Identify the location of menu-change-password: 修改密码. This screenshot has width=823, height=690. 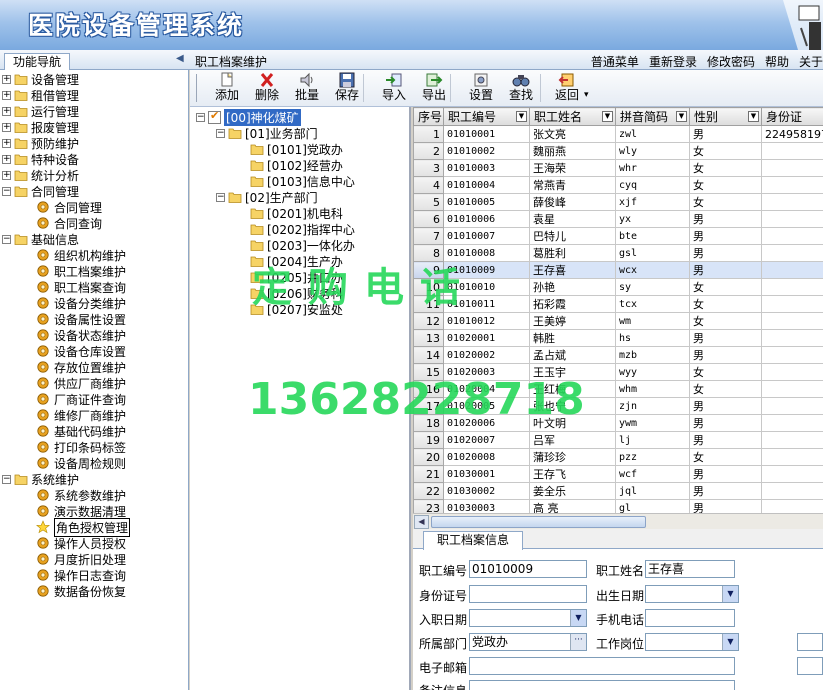
(731, 61).